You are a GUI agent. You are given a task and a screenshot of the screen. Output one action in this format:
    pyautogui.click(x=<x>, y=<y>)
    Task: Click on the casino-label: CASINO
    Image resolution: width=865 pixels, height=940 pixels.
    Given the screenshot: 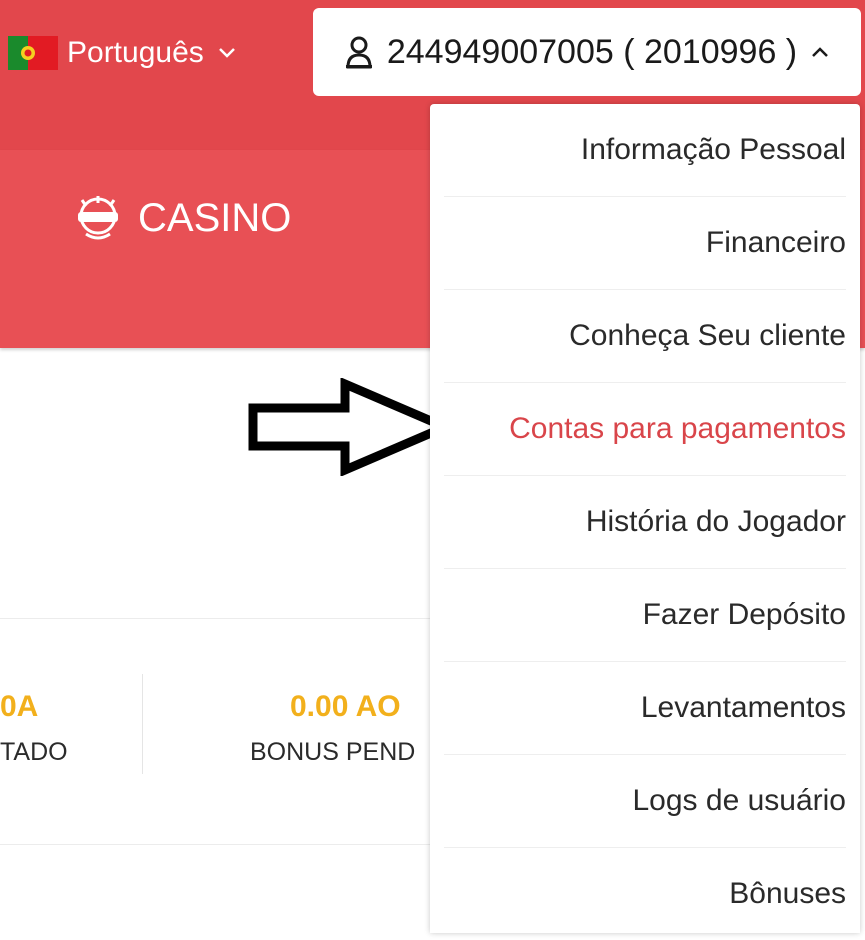 What is the action you would take?
    pyautogui.click(x=215, y=217)
    